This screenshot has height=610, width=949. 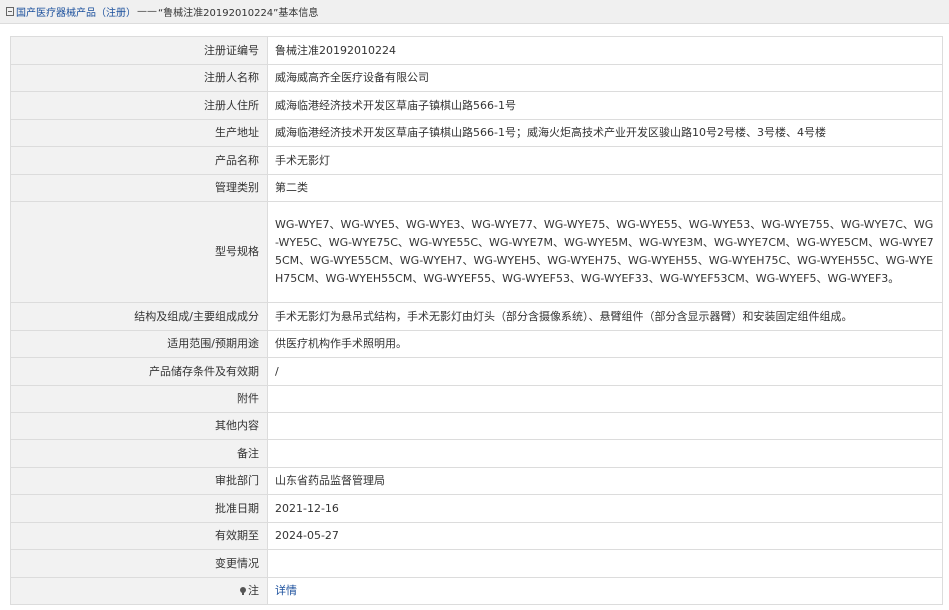 I want to click on breadcrumb-section-link: 国产医疗器械产品（注册）, so click(x=76, y=11).